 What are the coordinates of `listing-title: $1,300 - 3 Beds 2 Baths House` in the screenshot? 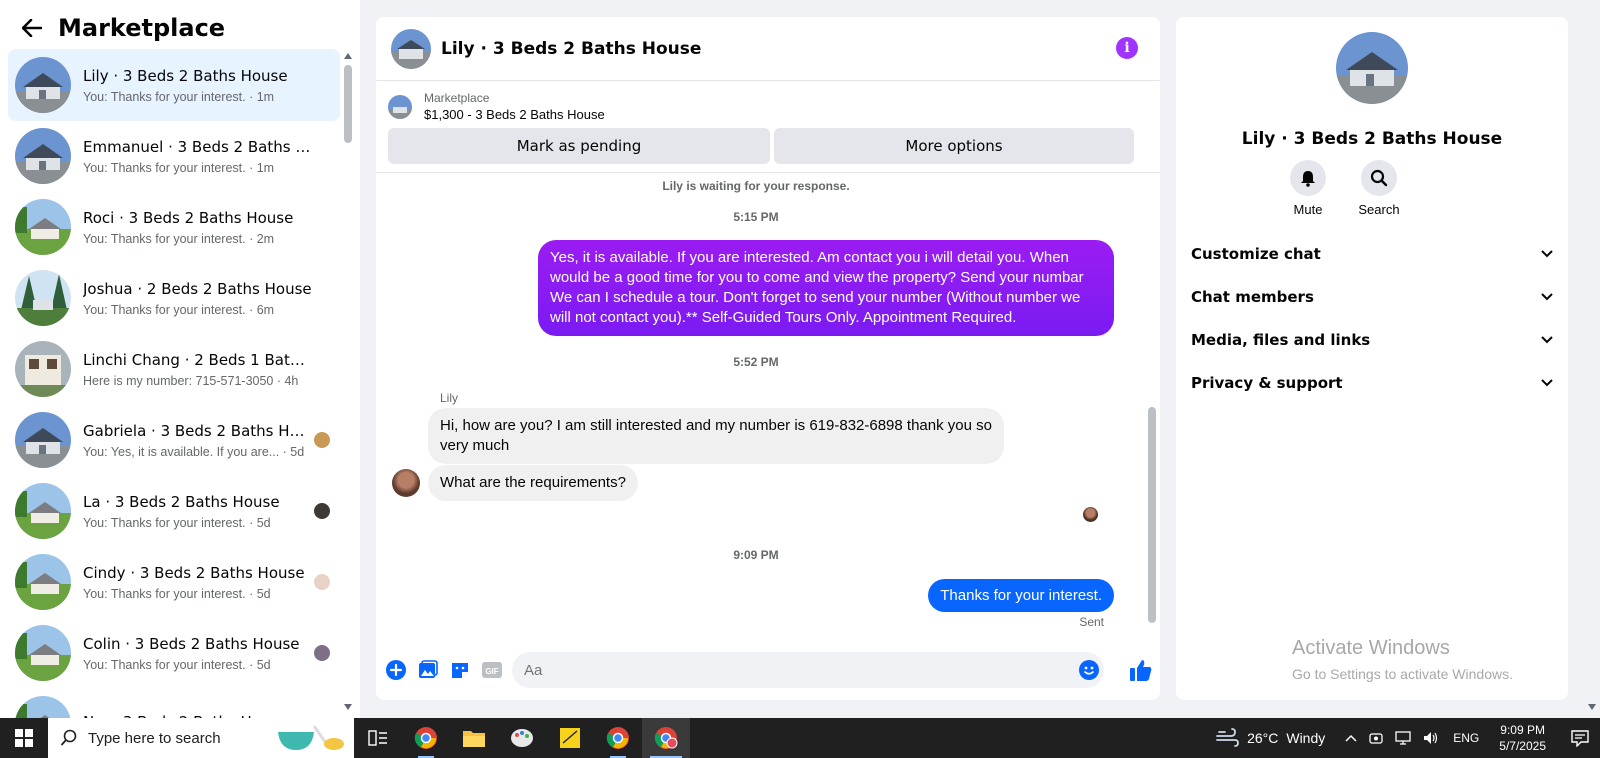 It's located at (514, 114).